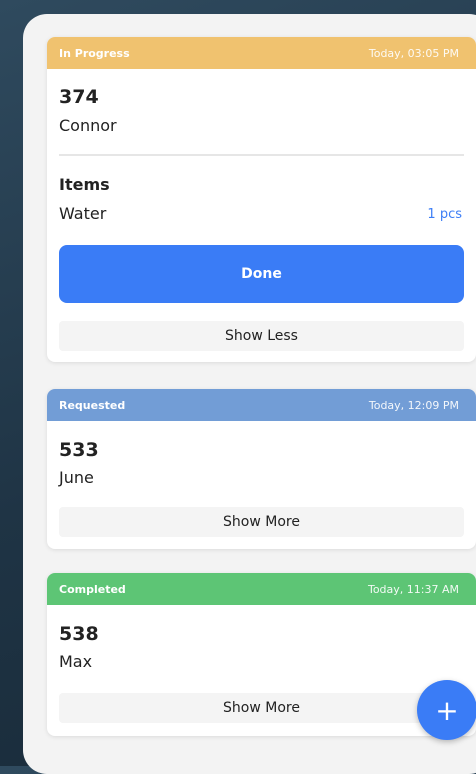 Image resolution: width=476 pixels, height=774 pixels. Describe the element at coordinates (413, 589) in the screenshot. I see `order-timestamp: Today, 11:37 AM` at that location.